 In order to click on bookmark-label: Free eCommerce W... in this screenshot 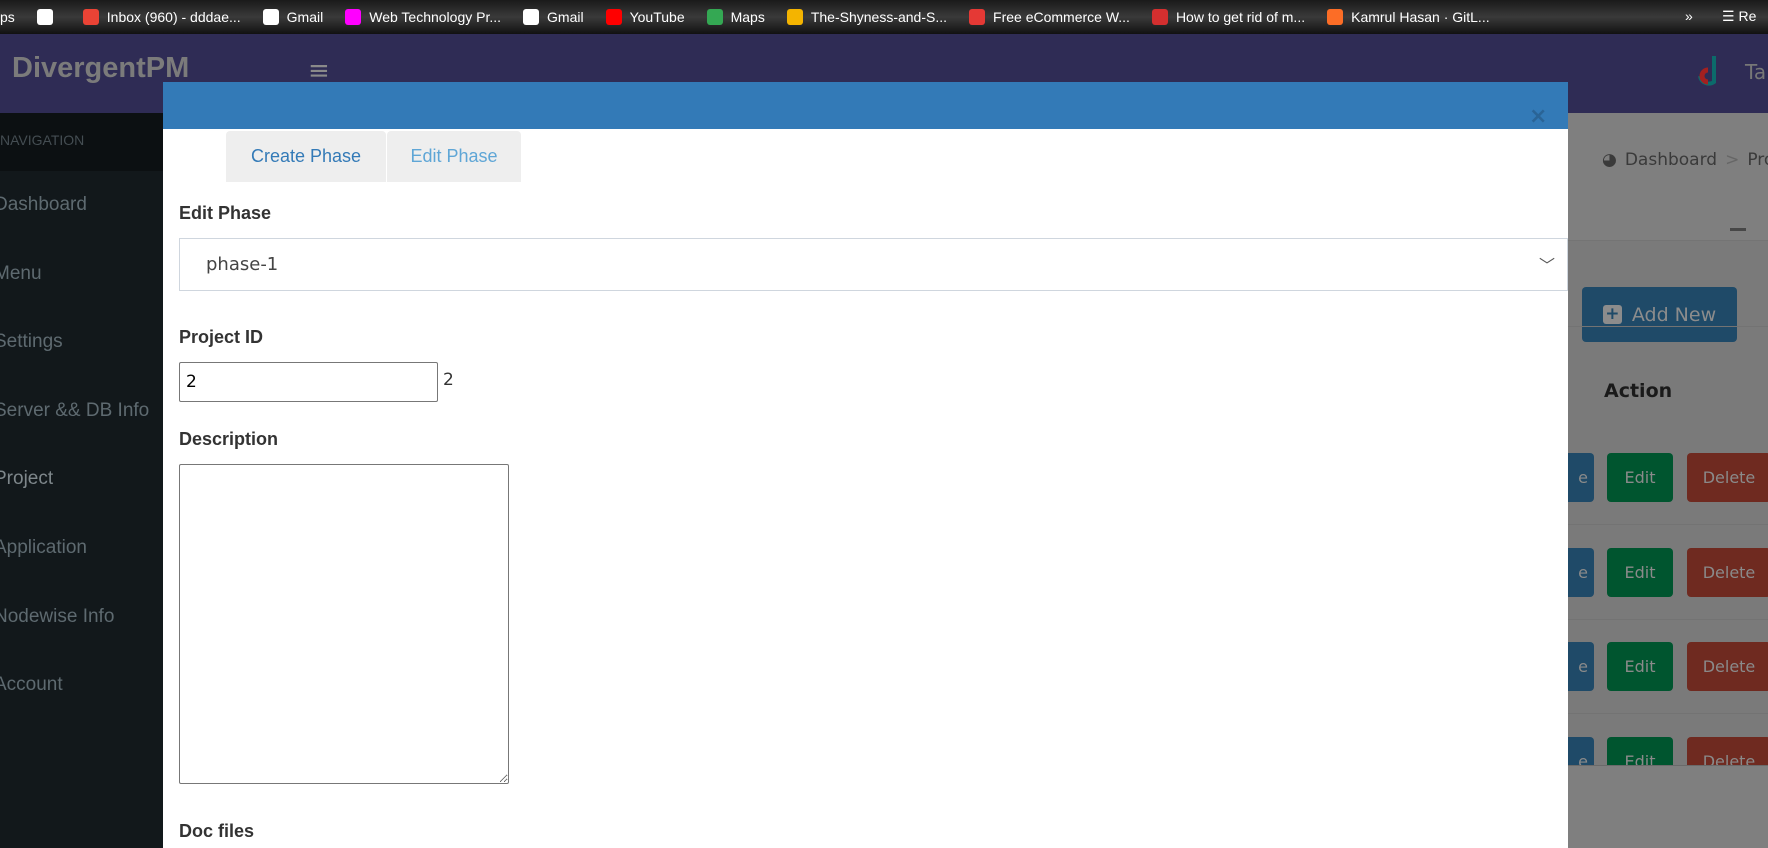, I will do `click(1061, 17)`.